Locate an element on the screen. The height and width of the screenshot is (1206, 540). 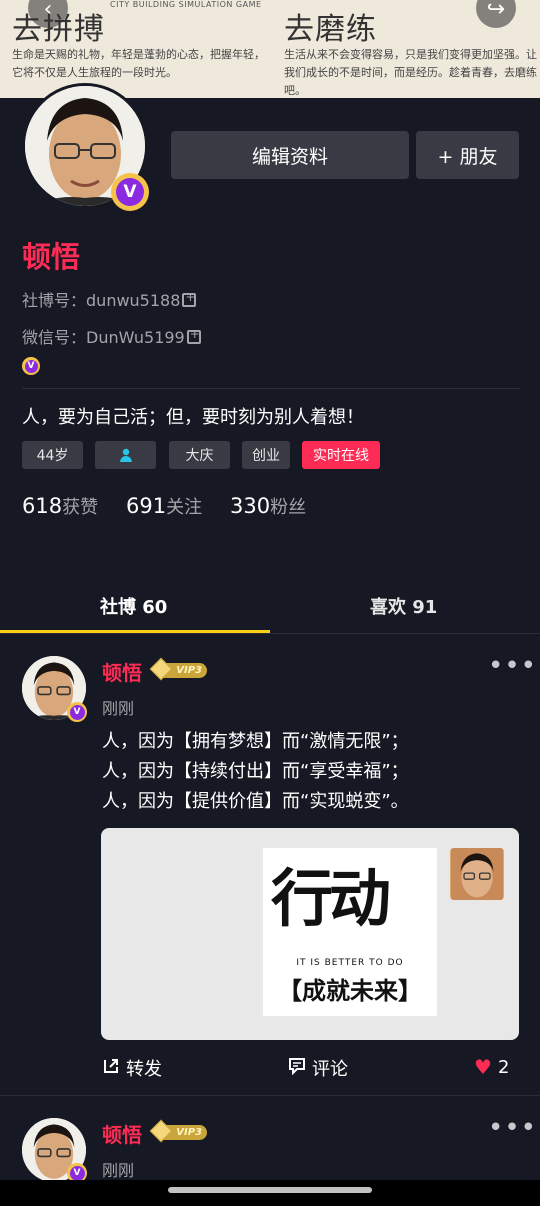
tag-city: 大庆 is located at coordinates (199, 455).